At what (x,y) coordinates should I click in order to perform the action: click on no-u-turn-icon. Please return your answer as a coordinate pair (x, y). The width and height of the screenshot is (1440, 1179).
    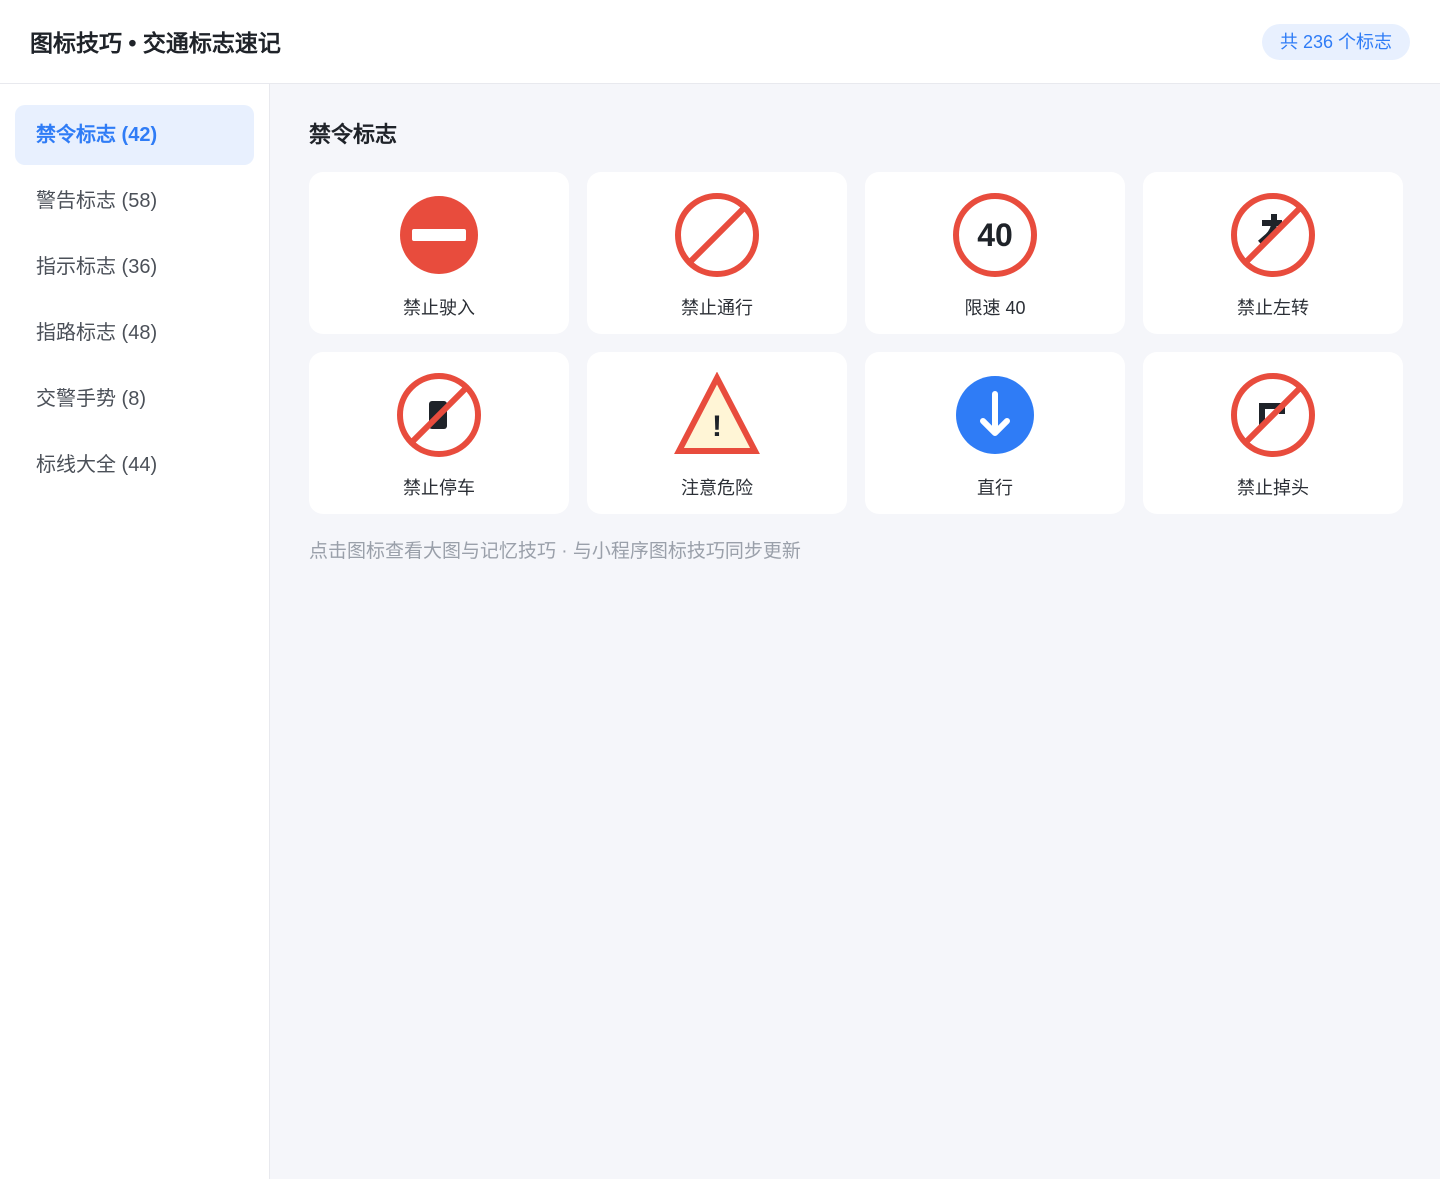
    Looking at the image, I should click on (1273, 415).